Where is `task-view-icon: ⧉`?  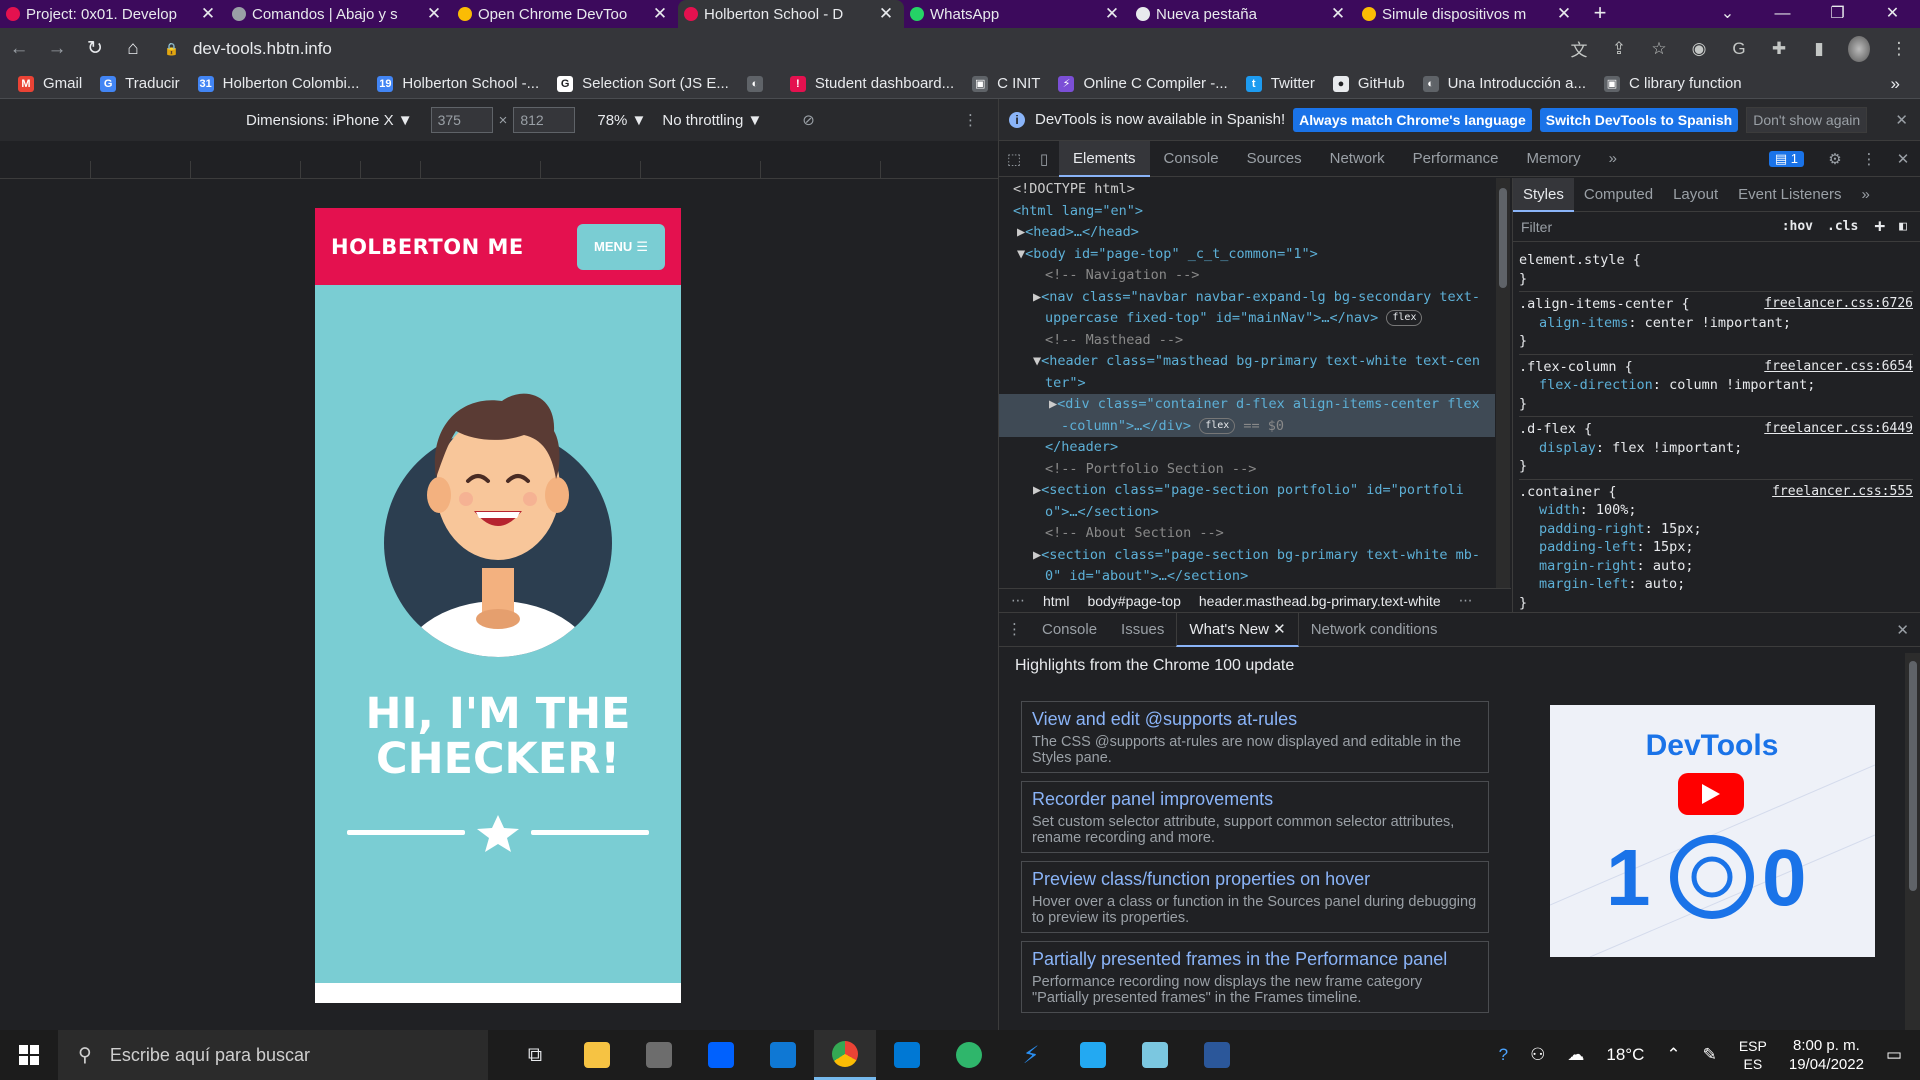
task-view-icon: ⧉ is located at coordinates (535, 1055).